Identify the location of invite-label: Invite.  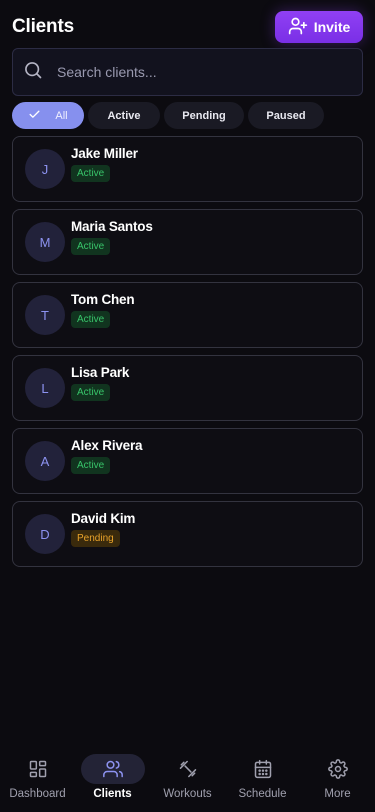
(332, 27).